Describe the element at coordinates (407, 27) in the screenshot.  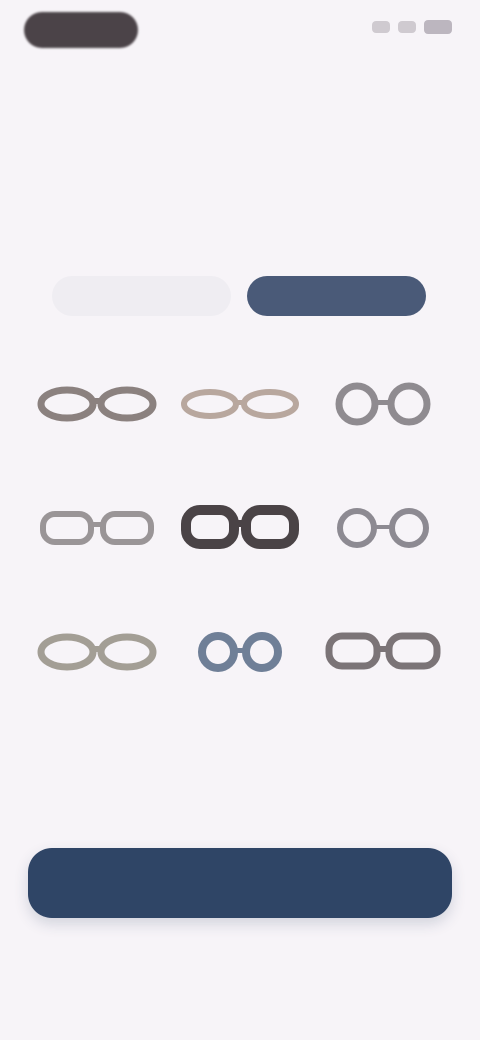
I see `wifi-icon` at that location.